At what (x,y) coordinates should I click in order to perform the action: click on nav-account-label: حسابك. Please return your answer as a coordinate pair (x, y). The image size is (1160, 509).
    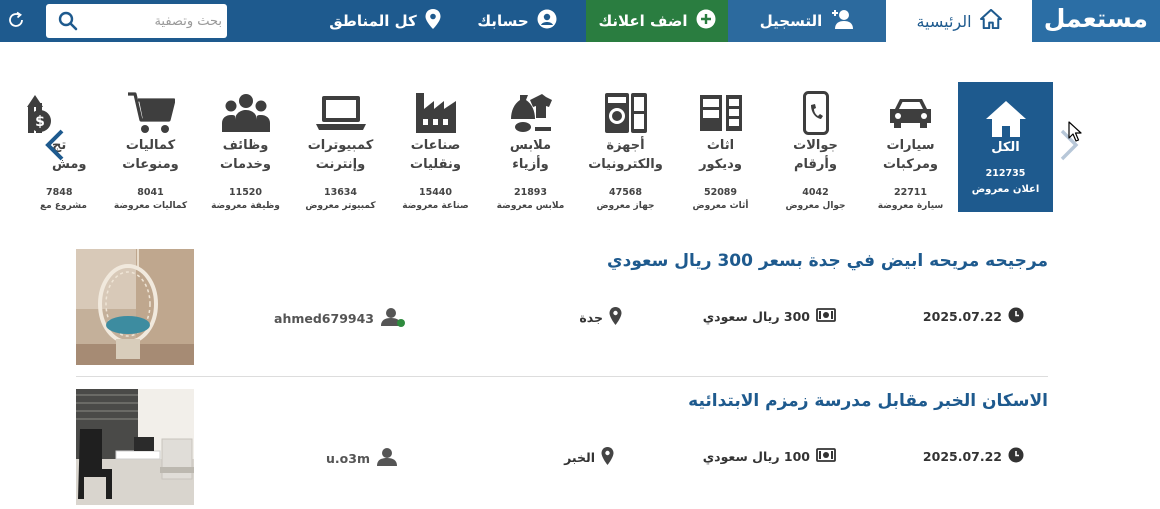
    Looking at the image, I should click on (503, 21).